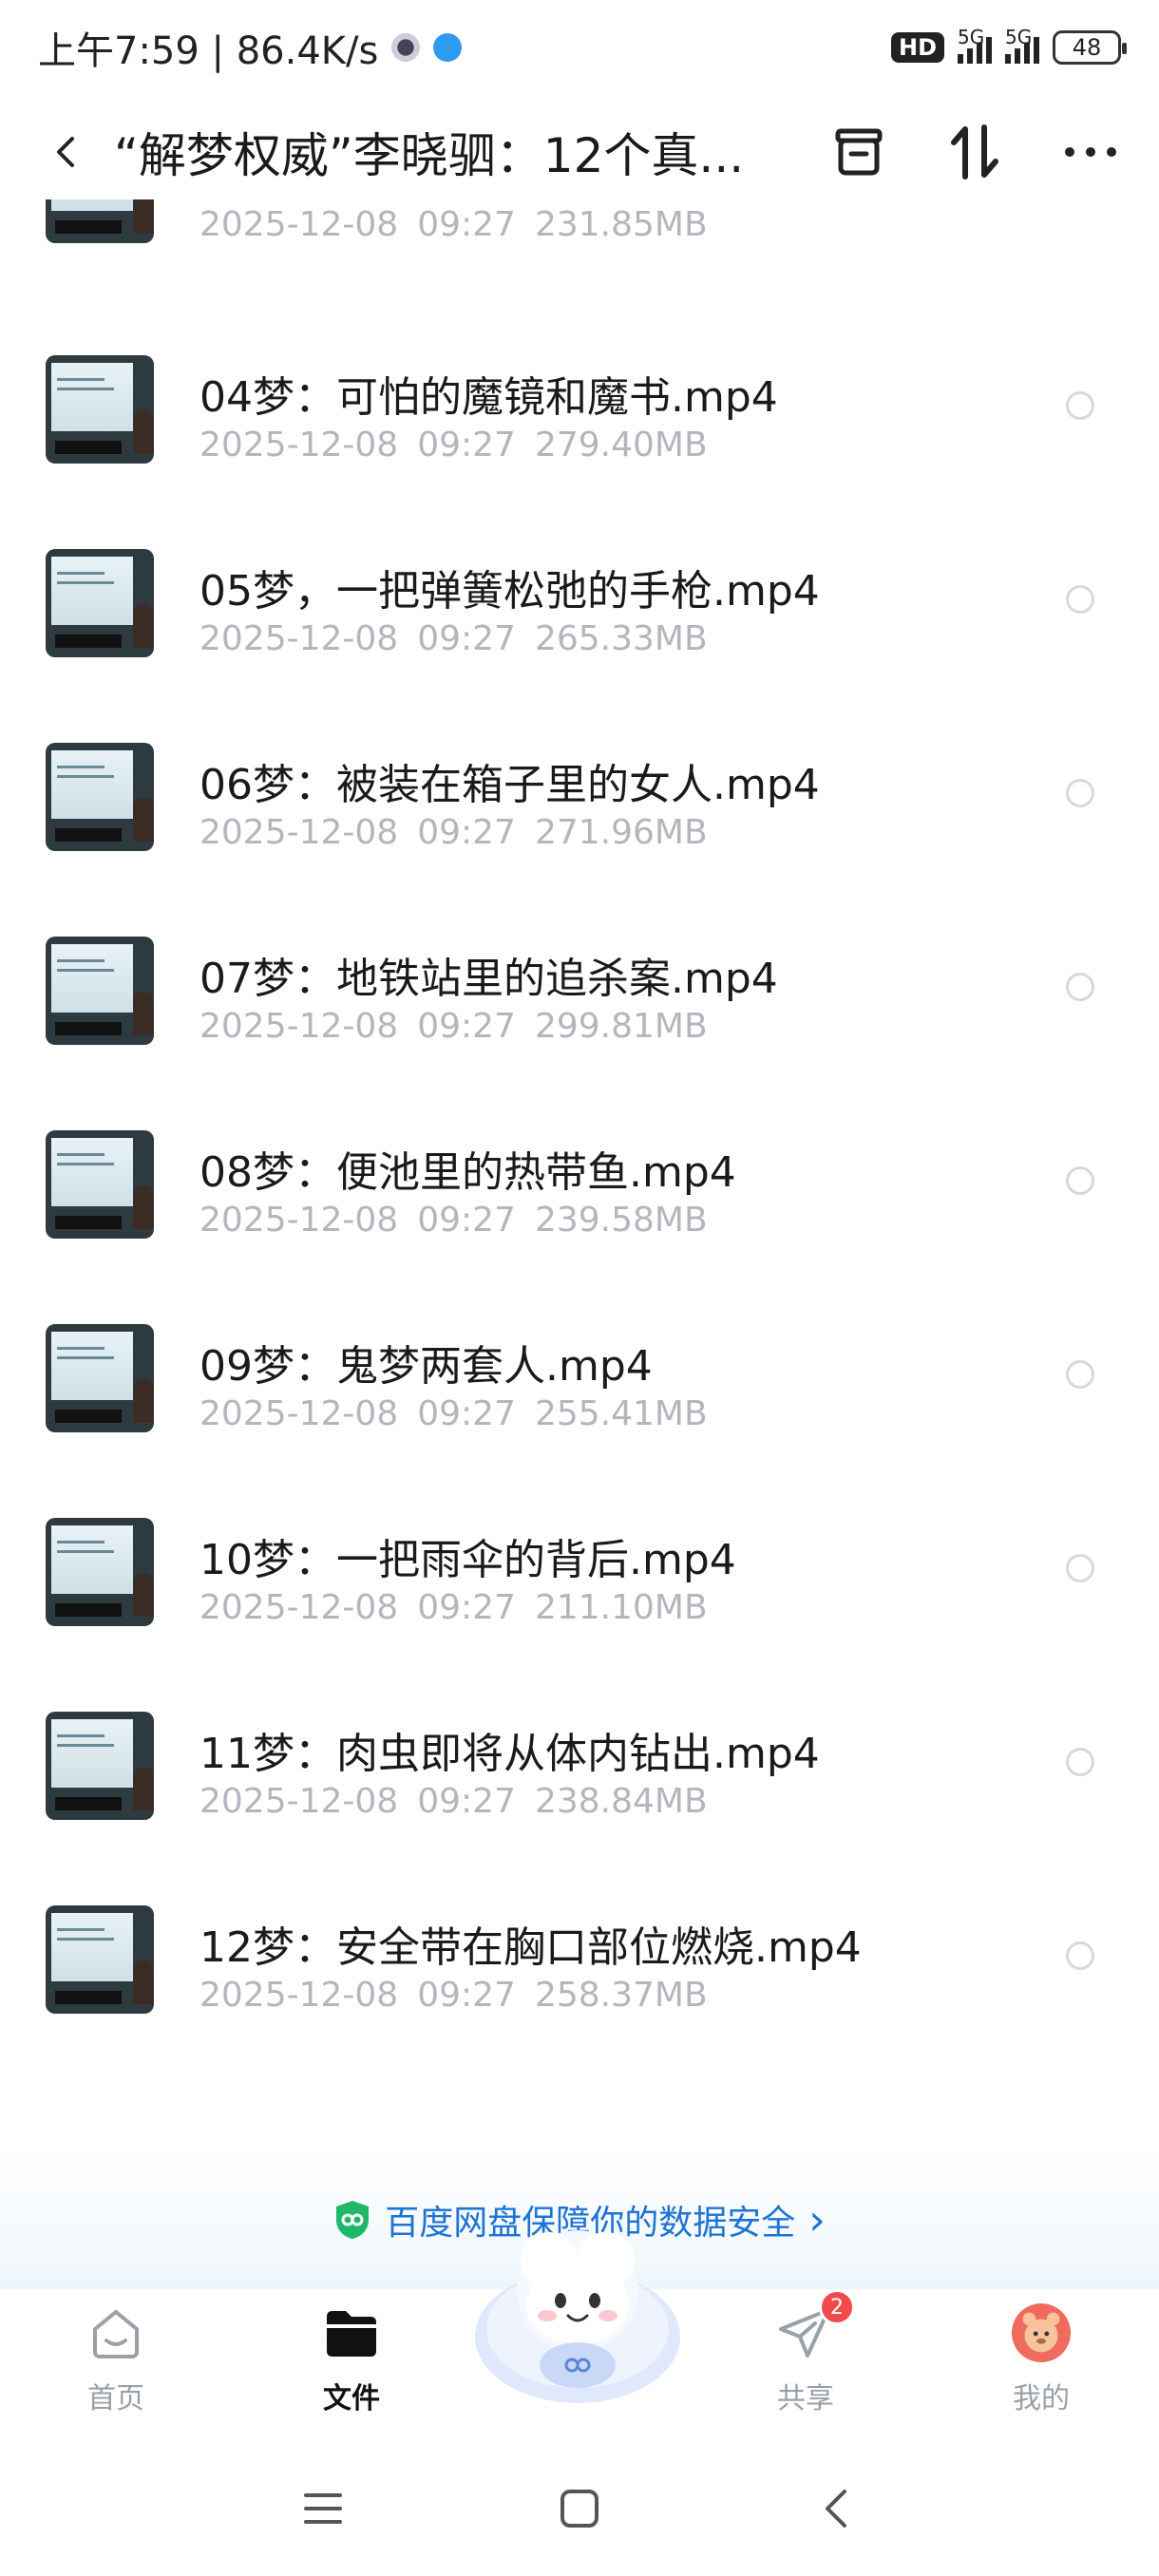 The image size is (1159, 2576). Describe the element at coordinates (510, 1754) in the screenshot. I see `file-name: 11梦：肉虫即将从体内钻出.mp4` at that location.